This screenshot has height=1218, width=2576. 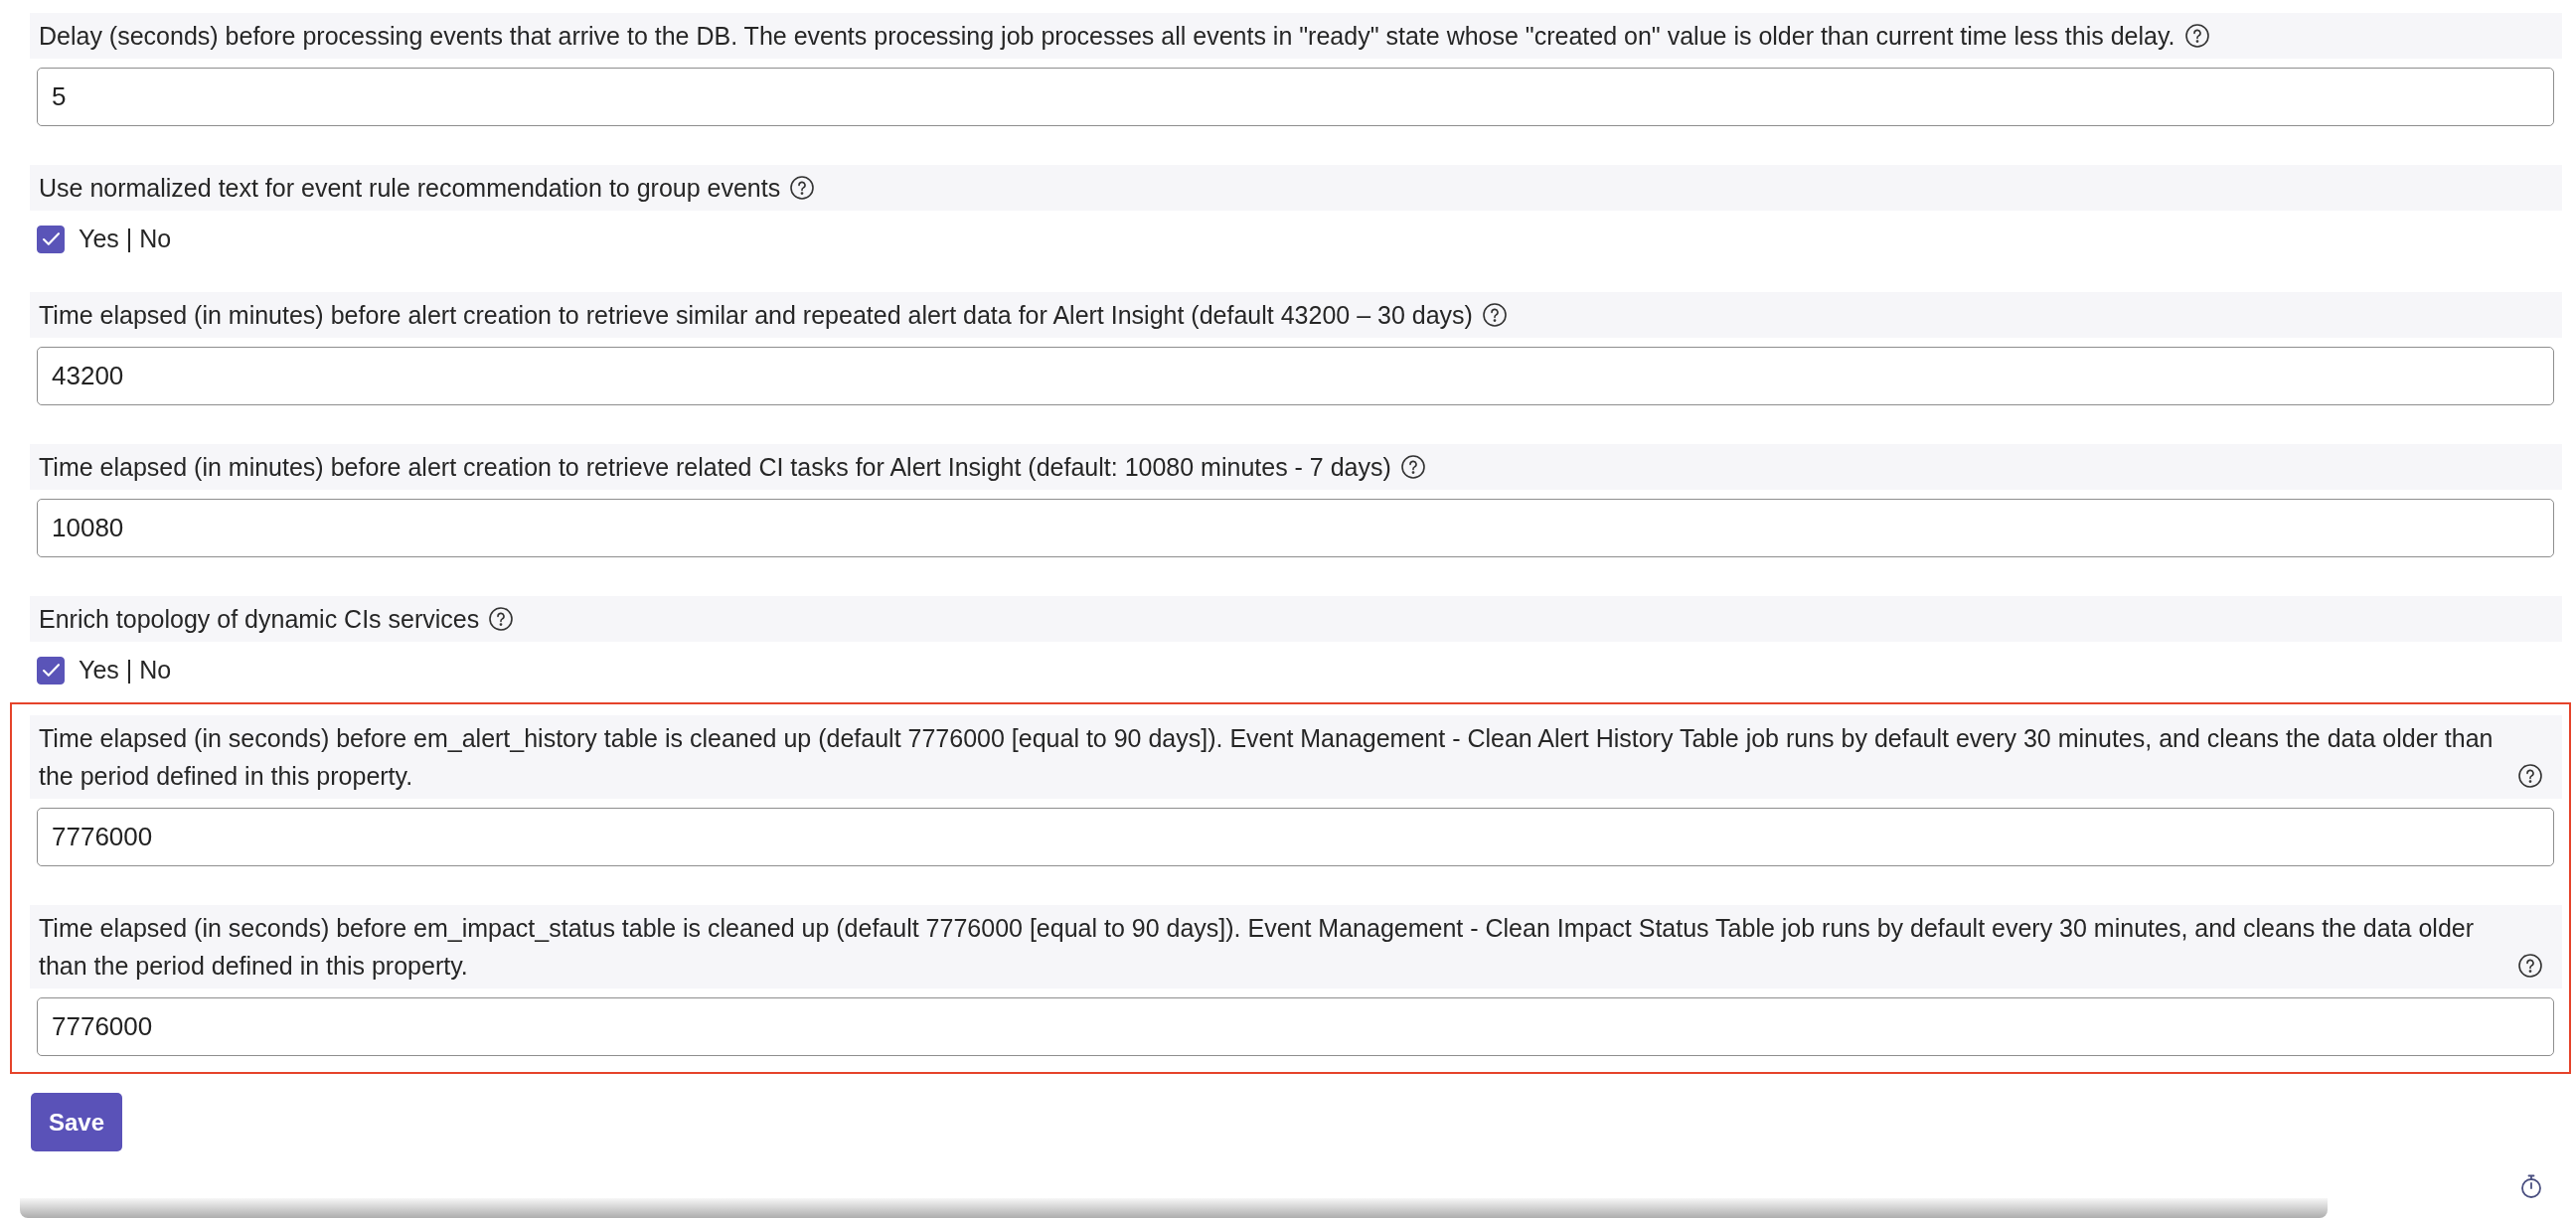 What do you see at coordinates (1295, 376) in the screenshot?
I see `input-field: 43200` at bounding box center [1295, 376].